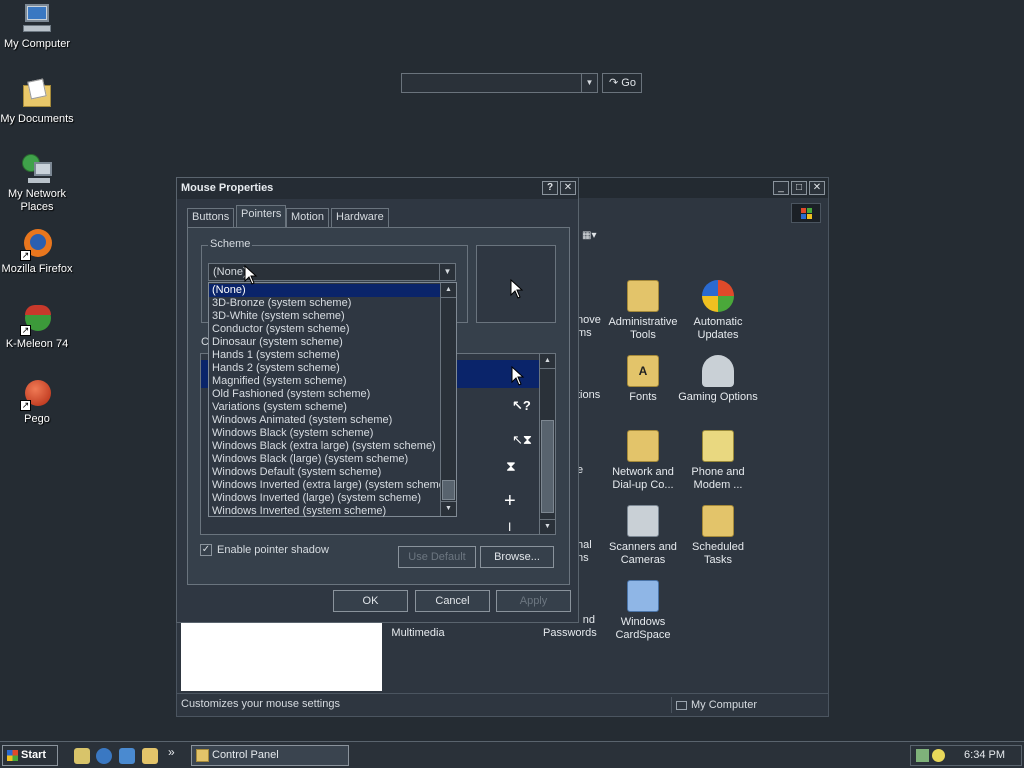  What do you see at coordinates (206, 550) in the screenshot?
I see `checkbox-check-icon: ✓` at bounding box center [206, 550].